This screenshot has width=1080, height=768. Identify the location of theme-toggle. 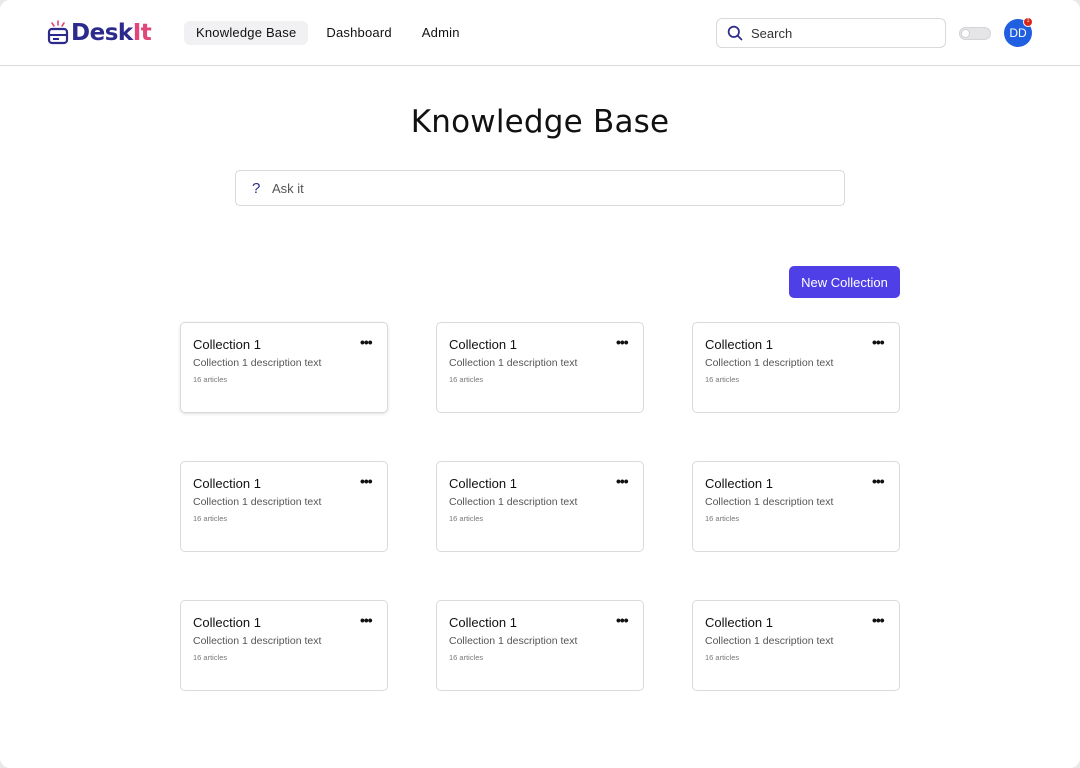
(975, 33).